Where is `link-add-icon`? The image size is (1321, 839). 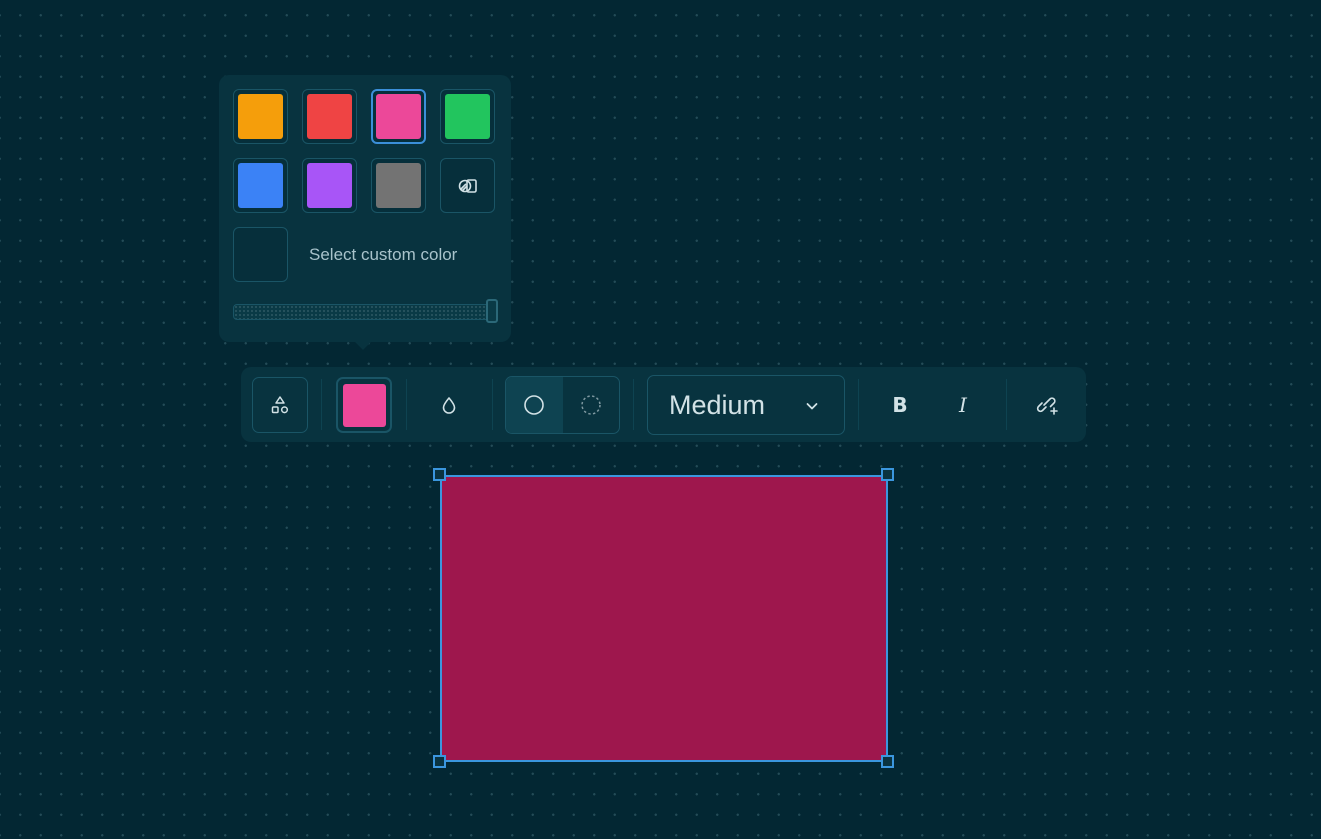
link-add-icon is located at coordinates (1047, 406).